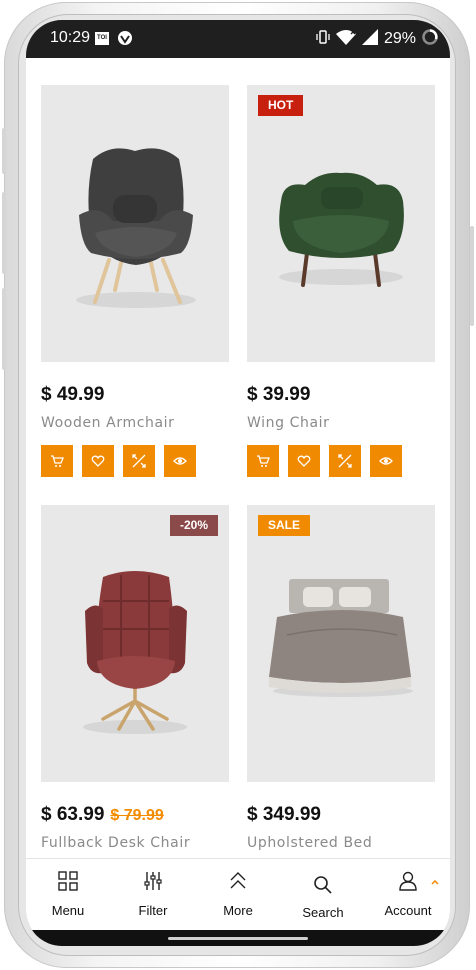 The height and width of the screenshot is (970, 476). I want to click on product-name: Fullback Desk Chair, so click(115, 843).